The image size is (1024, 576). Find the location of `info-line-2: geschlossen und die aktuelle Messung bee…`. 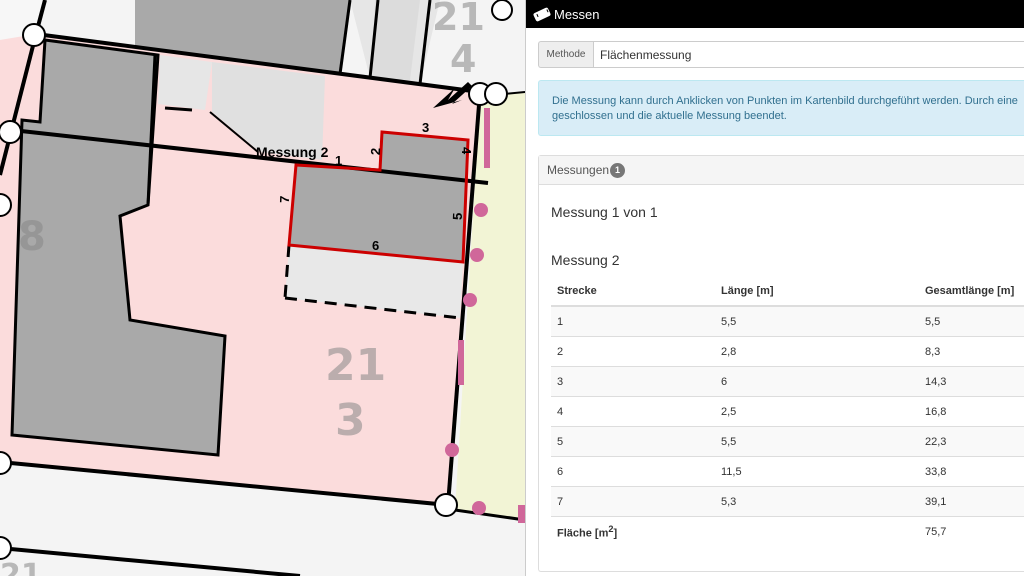

info-line-2: geschlossen und die aktuelle Messung bee… is located at coordinates (669, 116).